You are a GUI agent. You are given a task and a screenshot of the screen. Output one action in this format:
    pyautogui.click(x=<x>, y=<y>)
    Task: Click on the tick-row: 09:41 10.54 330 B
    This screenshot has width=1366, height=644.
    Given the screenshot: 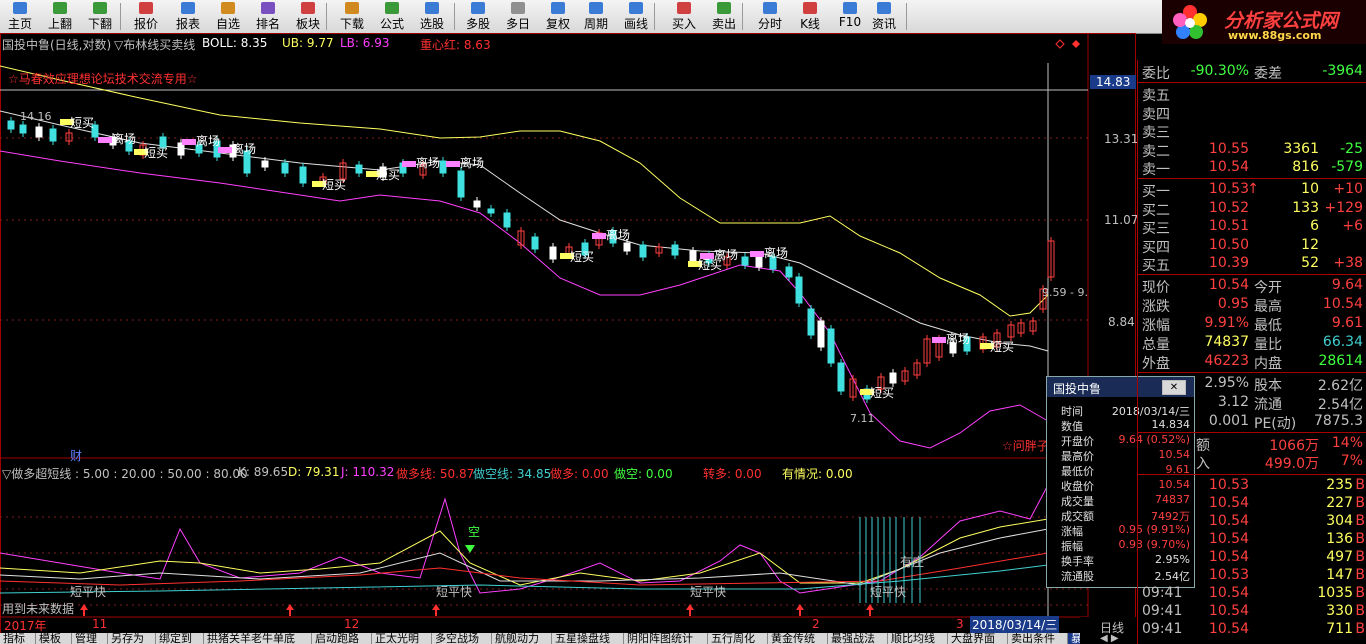 What is the action you would take?
    pyautogui.click(x=1252, y=611)
    